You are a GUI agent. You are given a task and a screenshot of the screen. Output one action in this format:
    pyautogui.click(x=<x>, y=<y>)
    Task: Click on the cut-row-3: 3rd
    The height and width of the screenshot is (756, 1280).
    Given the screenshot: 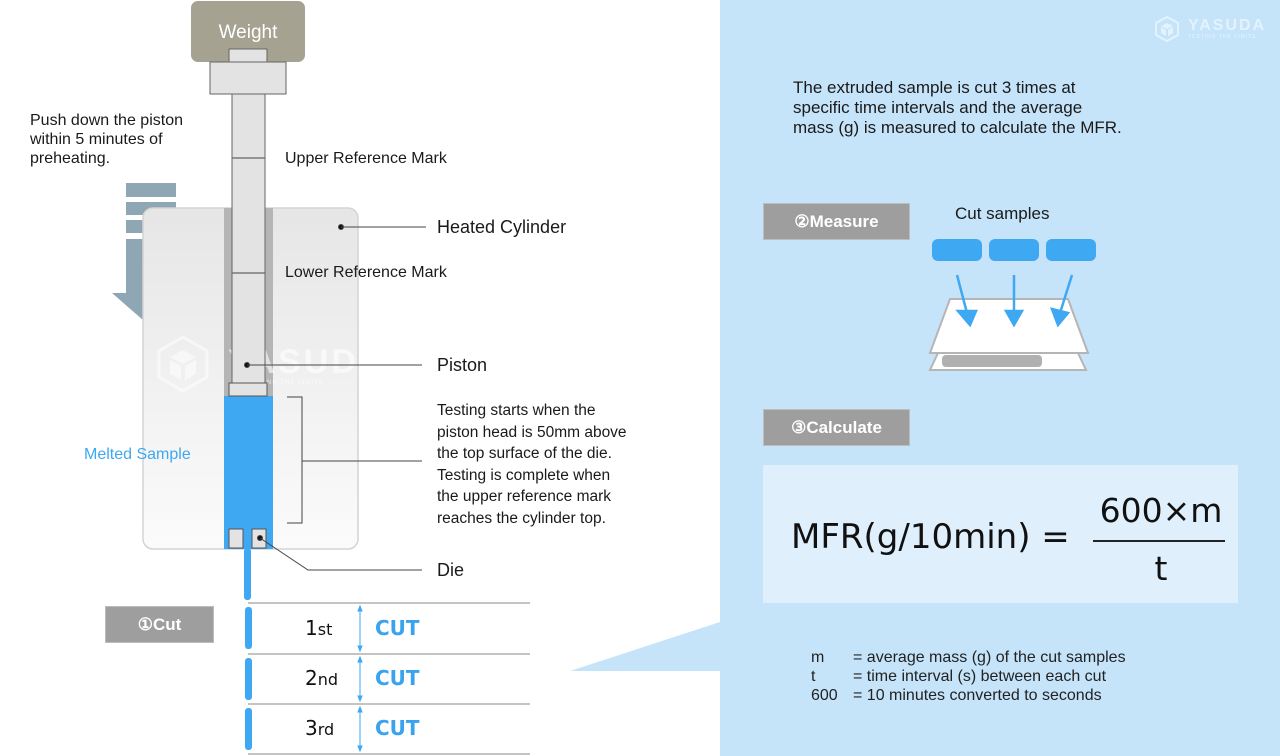 What is the action you would take?
    pyautogui.click(x=319, y=728)
    